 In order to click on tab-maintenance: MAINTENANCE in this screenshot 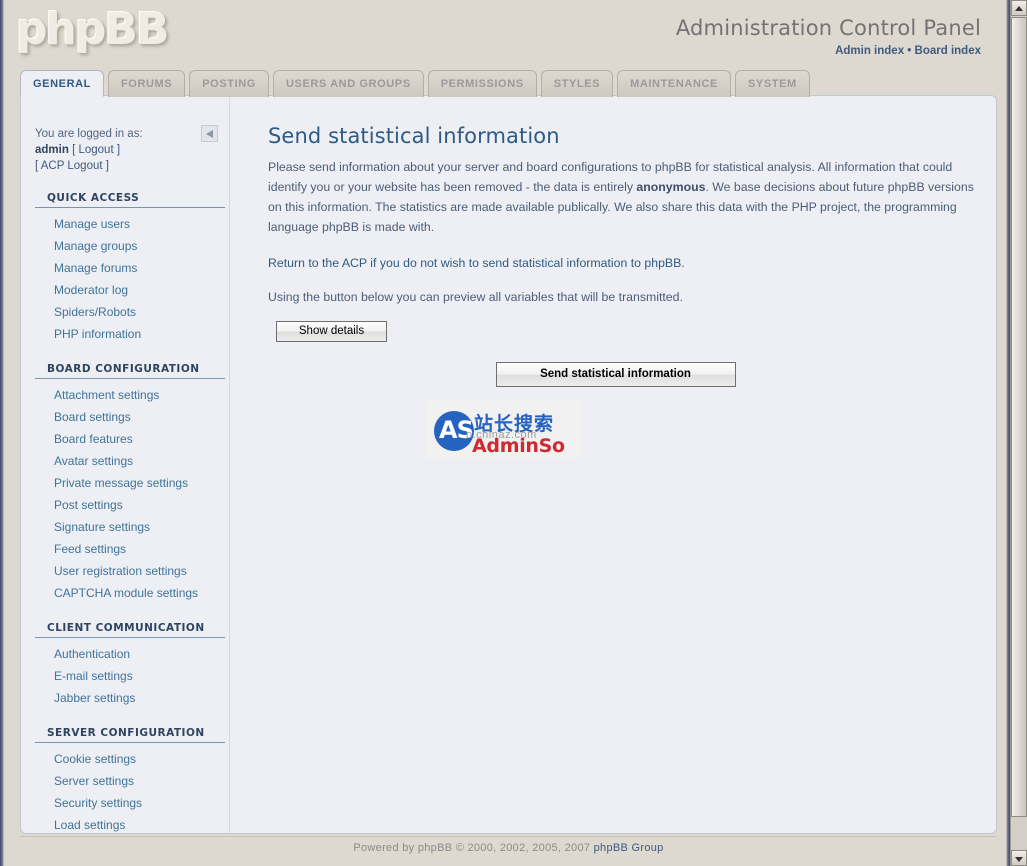, I will do `click(674, 83)`.